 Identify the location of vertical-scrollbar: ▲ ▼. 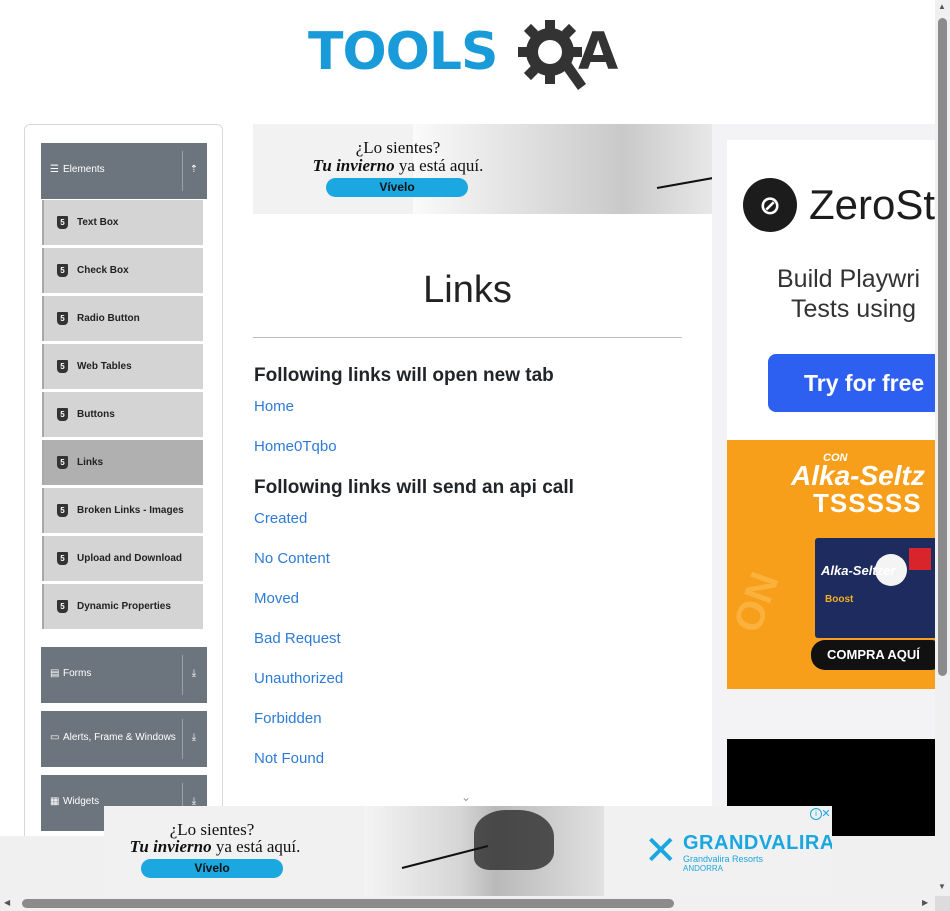
(942, 448).